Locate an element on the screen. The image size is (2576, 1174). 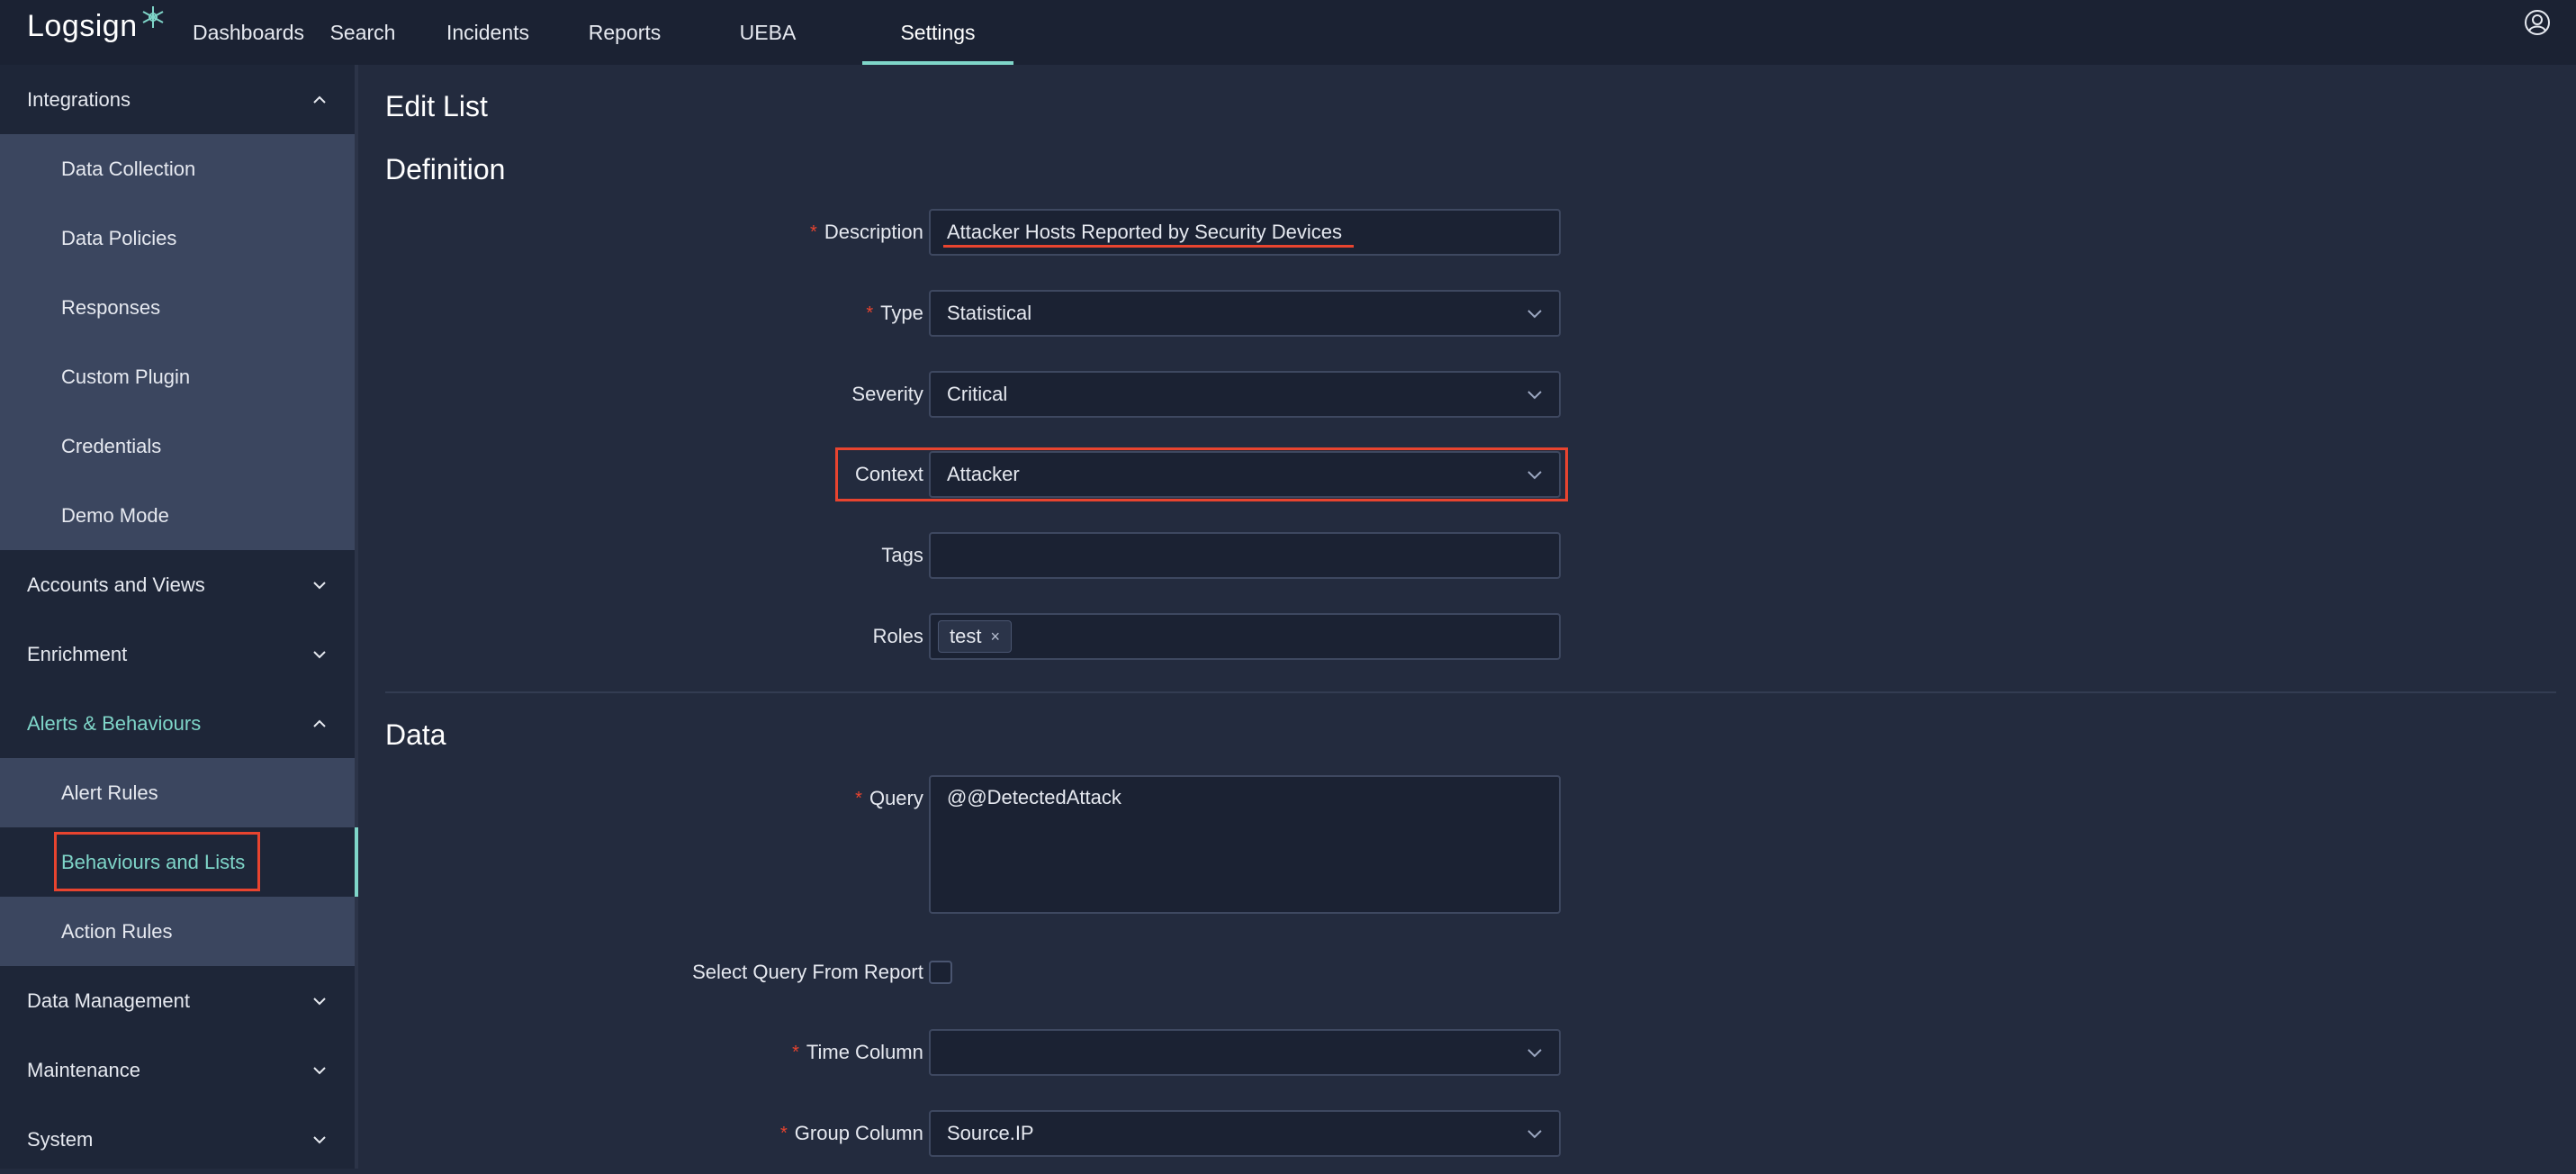
tags-row: Tags : is located at coordinates (979, 555).